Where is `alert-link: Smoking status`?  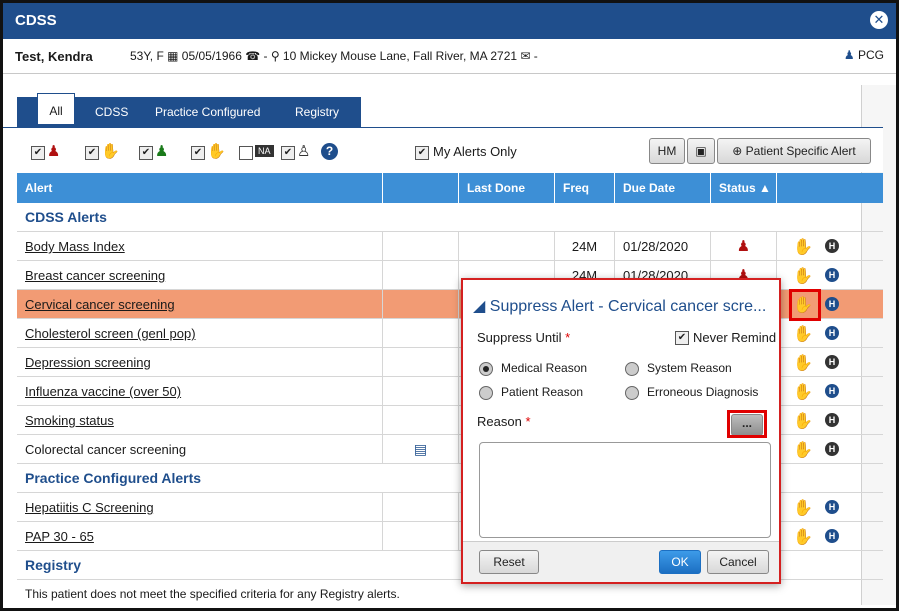 alert-link: Smoking status is located at coordinates (69, 420).